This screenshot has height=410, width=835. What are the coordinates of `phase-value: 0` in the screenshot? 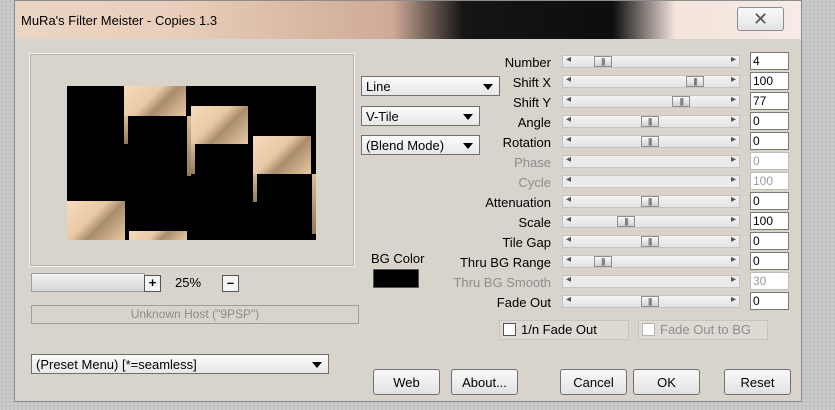 It's located at (769, 161).